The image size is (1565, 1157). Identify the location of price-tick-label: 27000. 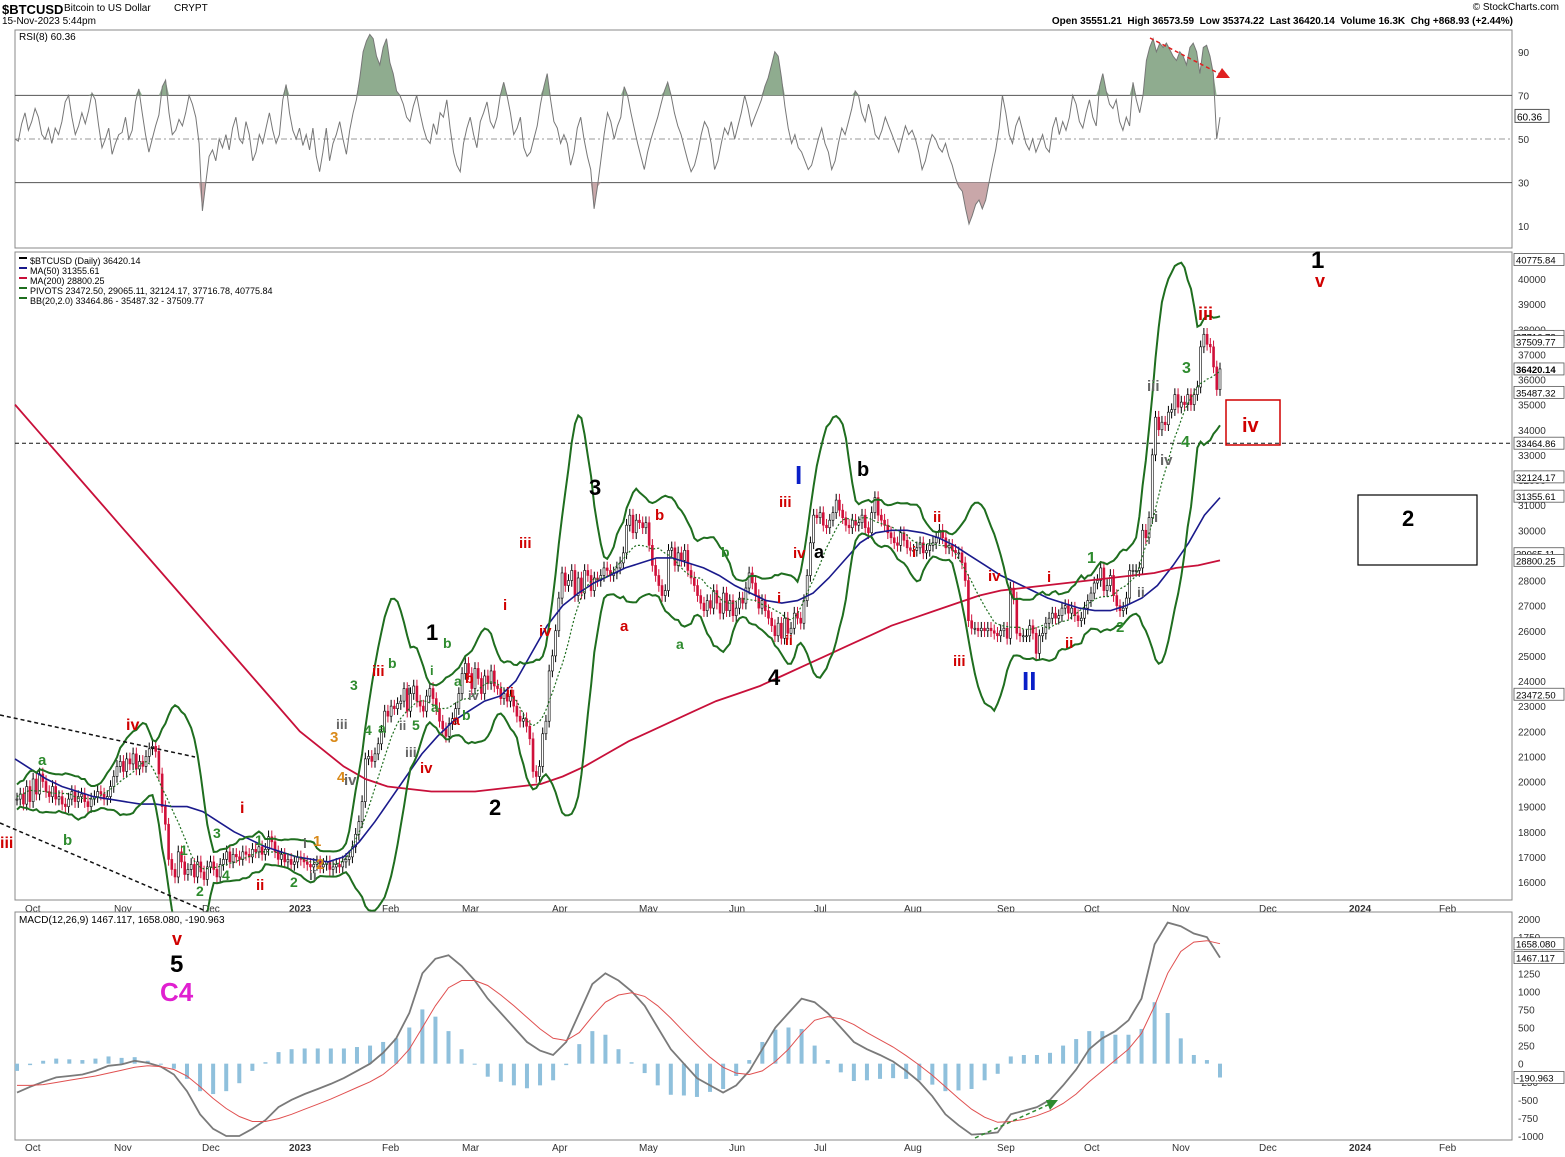
(1532, 607).